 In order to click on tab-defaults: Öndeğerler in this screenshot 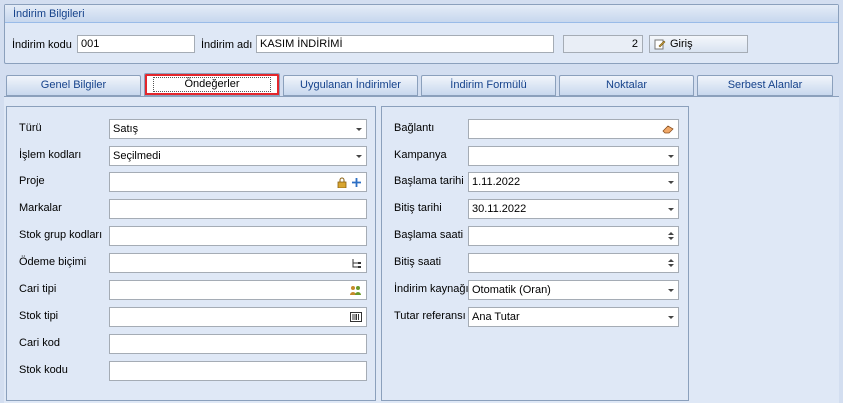, I will do `click(212, 84)`.